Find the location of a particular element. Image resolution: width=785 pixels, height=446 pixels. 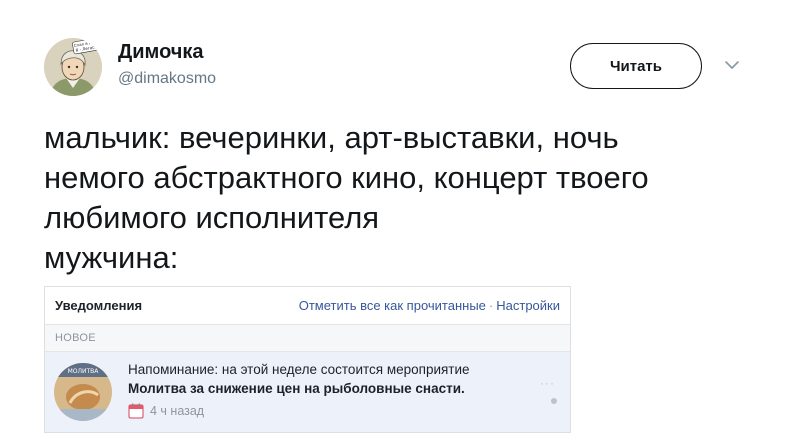

follow-button: Читать is located at coordinates (636, 66).